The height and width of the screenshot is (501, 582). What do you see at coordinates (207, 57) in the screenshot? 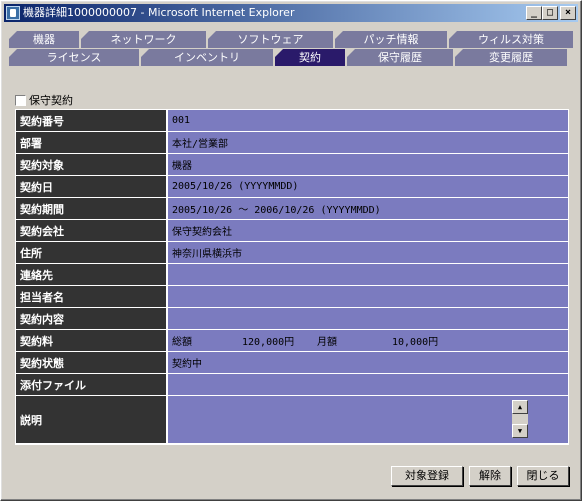
I see `tab-inventory: インベントリ` at bounding box center [207, 57].